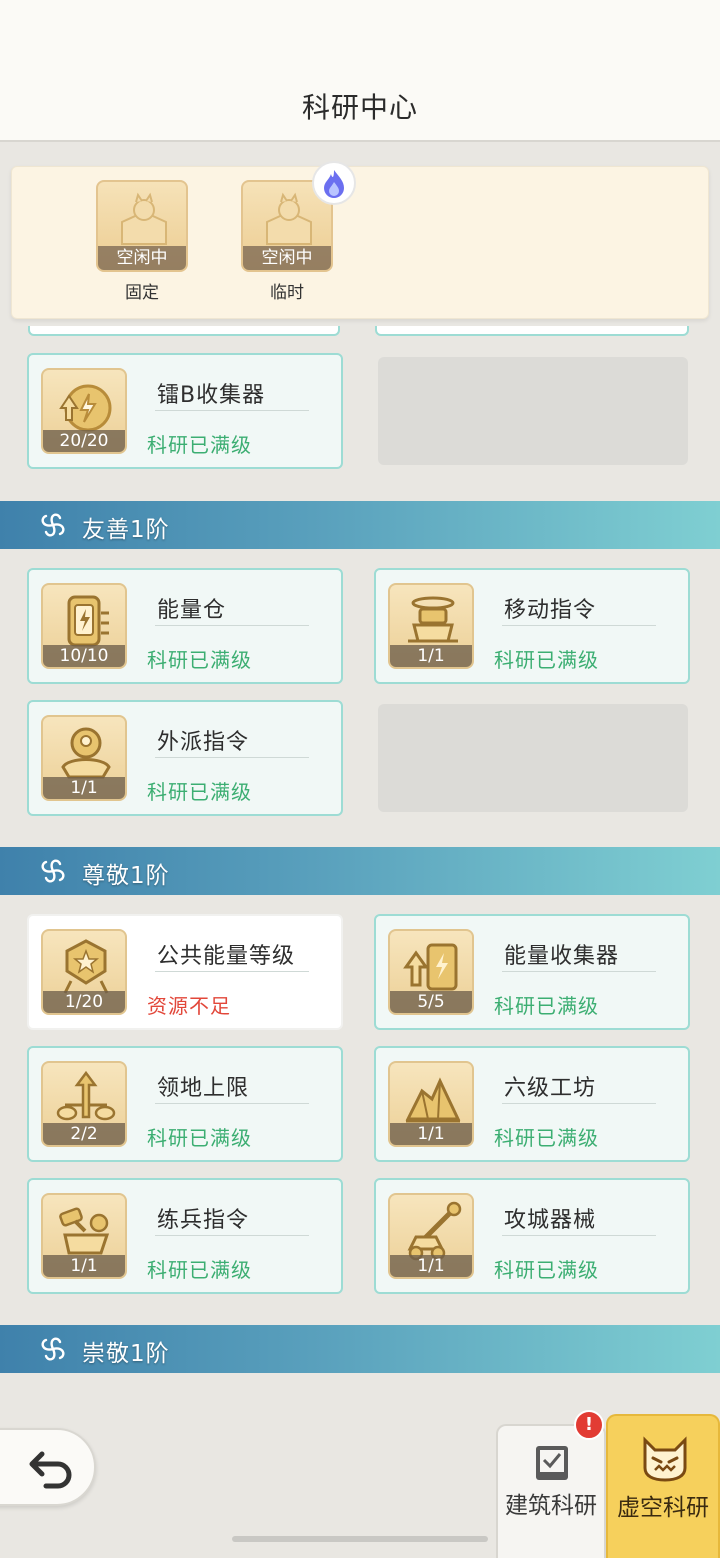 The width and height of the screenshot is (720, 1558). I want to click on research-card: 2/2 领地上限 科研已满级, so click(185, 1104).